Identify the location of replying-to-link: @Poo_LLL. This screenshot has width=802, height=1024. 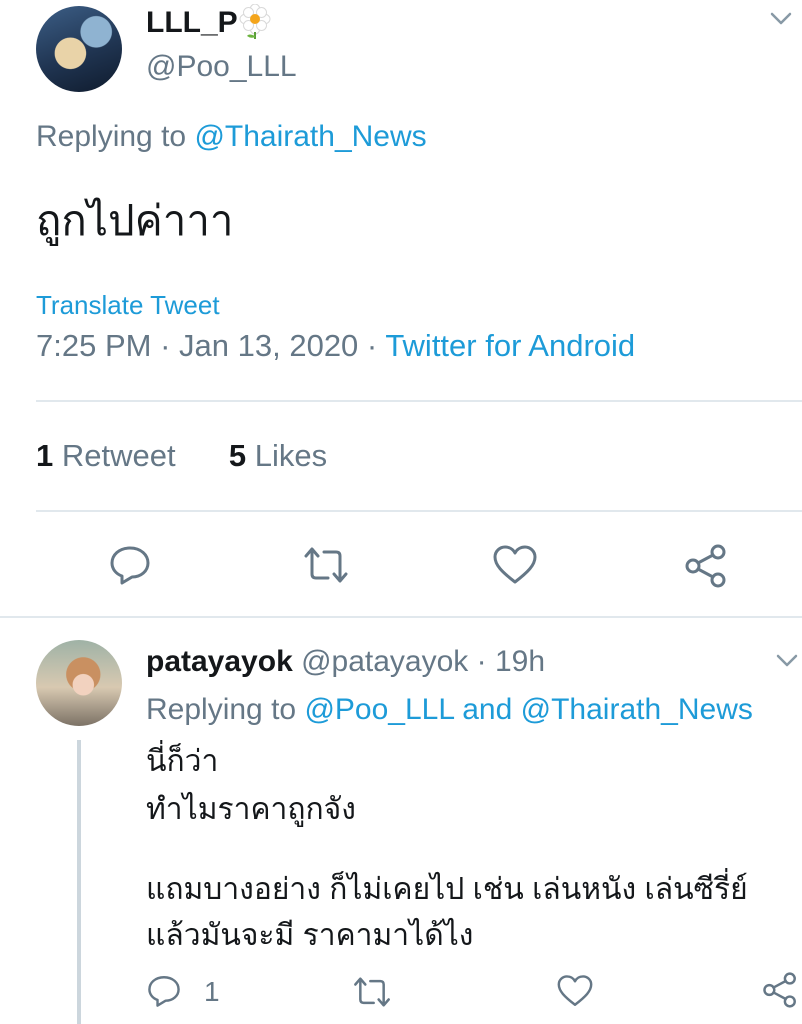
(378, 709).